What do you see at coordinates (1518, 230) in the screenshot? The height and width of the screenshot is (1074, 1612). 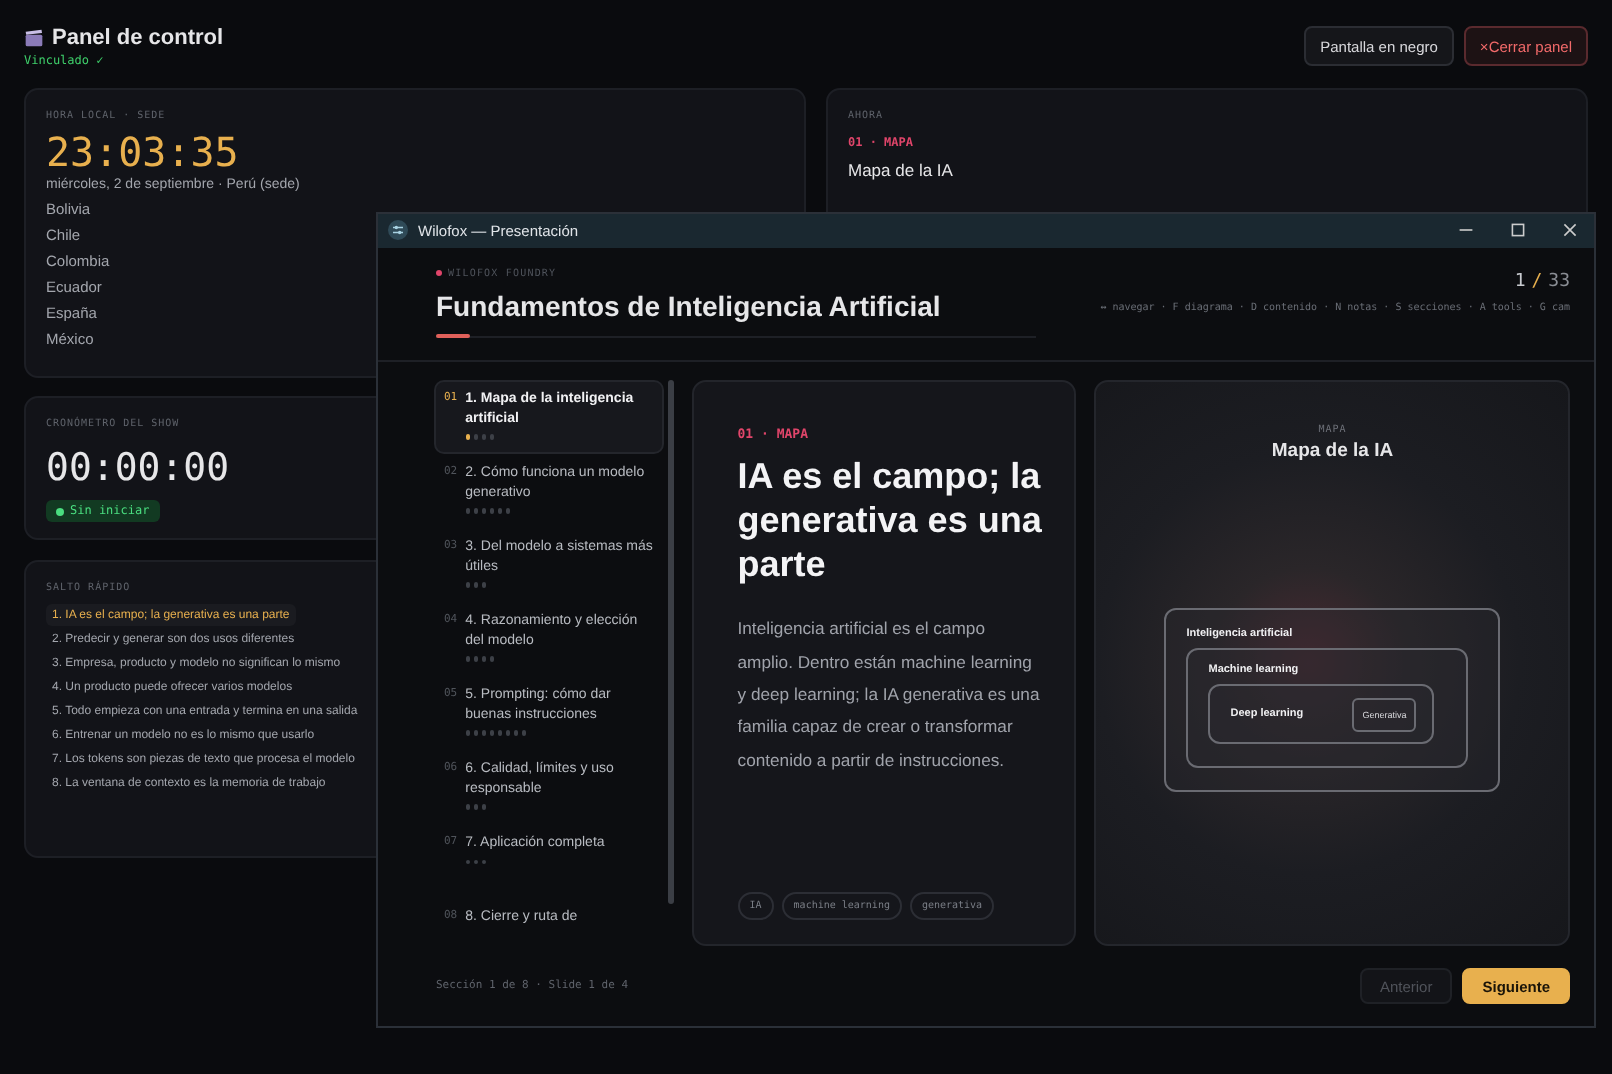 I see `maximize-icon` at bounding box center [1518, 230].